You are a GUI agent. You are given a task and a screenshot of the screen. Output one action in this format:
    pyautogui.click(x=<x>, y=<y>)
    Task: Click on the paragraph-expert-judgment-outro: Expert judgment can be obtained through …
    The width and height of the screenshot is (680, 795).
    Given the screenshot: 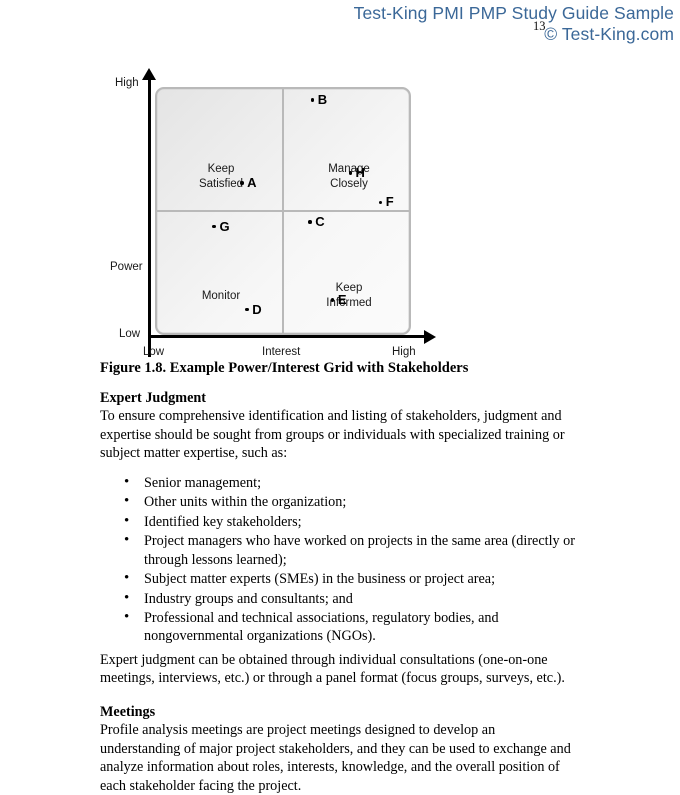 What is the action you would take?
    pyautogui.click(x=332, y=669)
    